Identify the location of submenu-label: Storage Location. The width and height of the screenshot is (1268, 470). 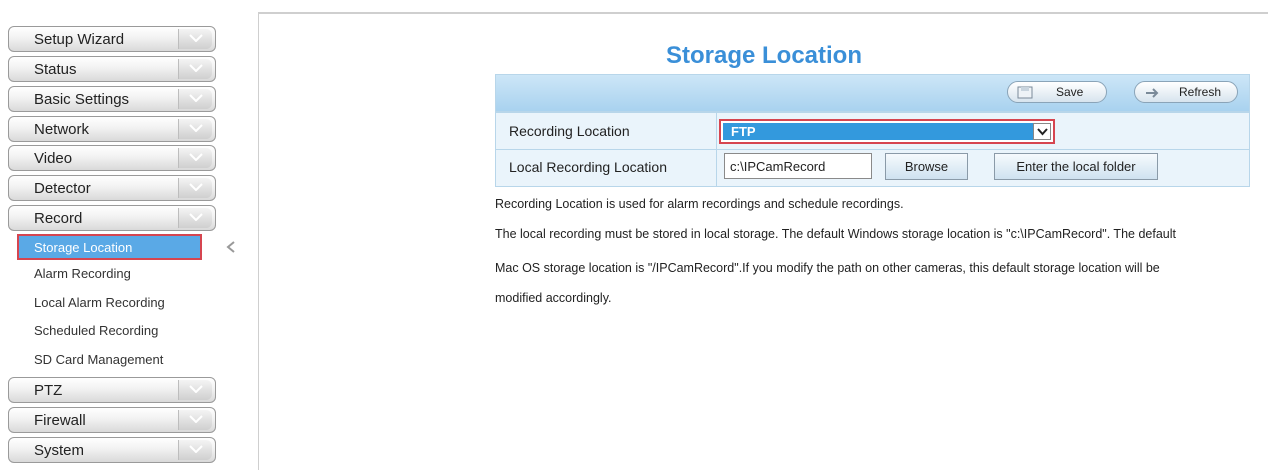
(83, 247).